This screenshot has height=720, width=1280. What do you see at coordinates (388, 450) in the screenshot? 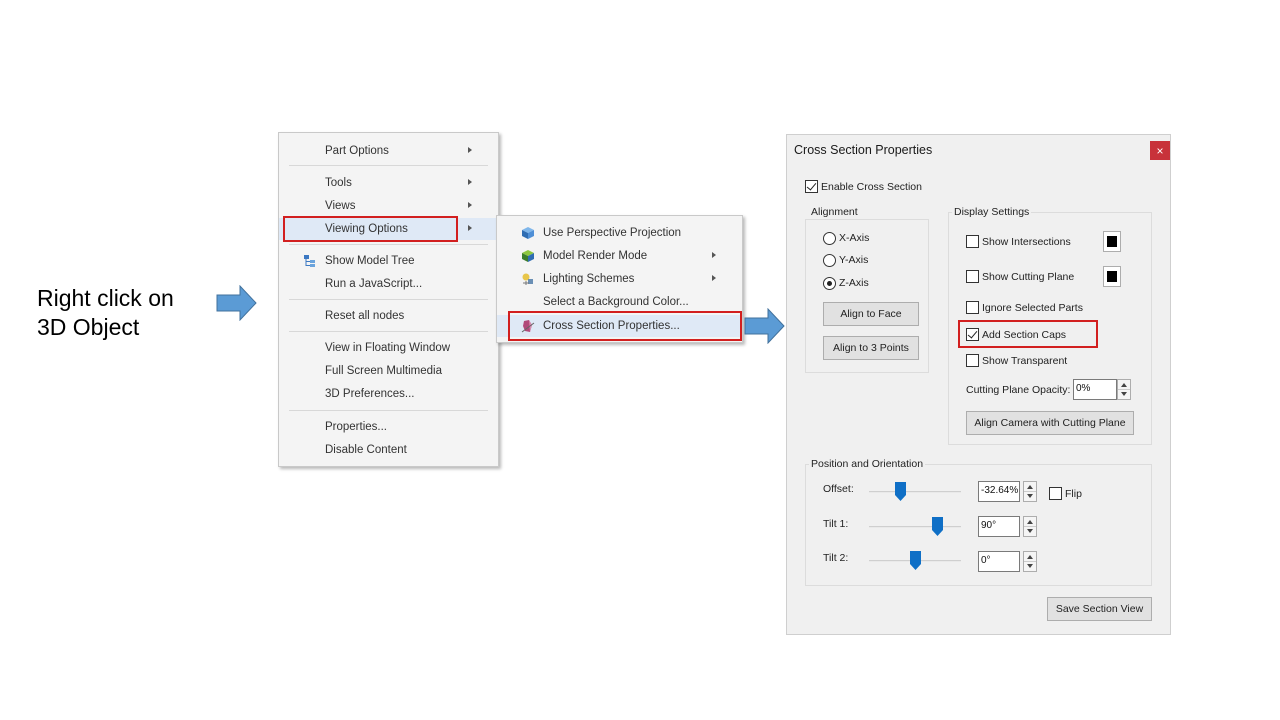
I see `menu-item-disable-content: Disable Content` at bounding box center [388, 450].